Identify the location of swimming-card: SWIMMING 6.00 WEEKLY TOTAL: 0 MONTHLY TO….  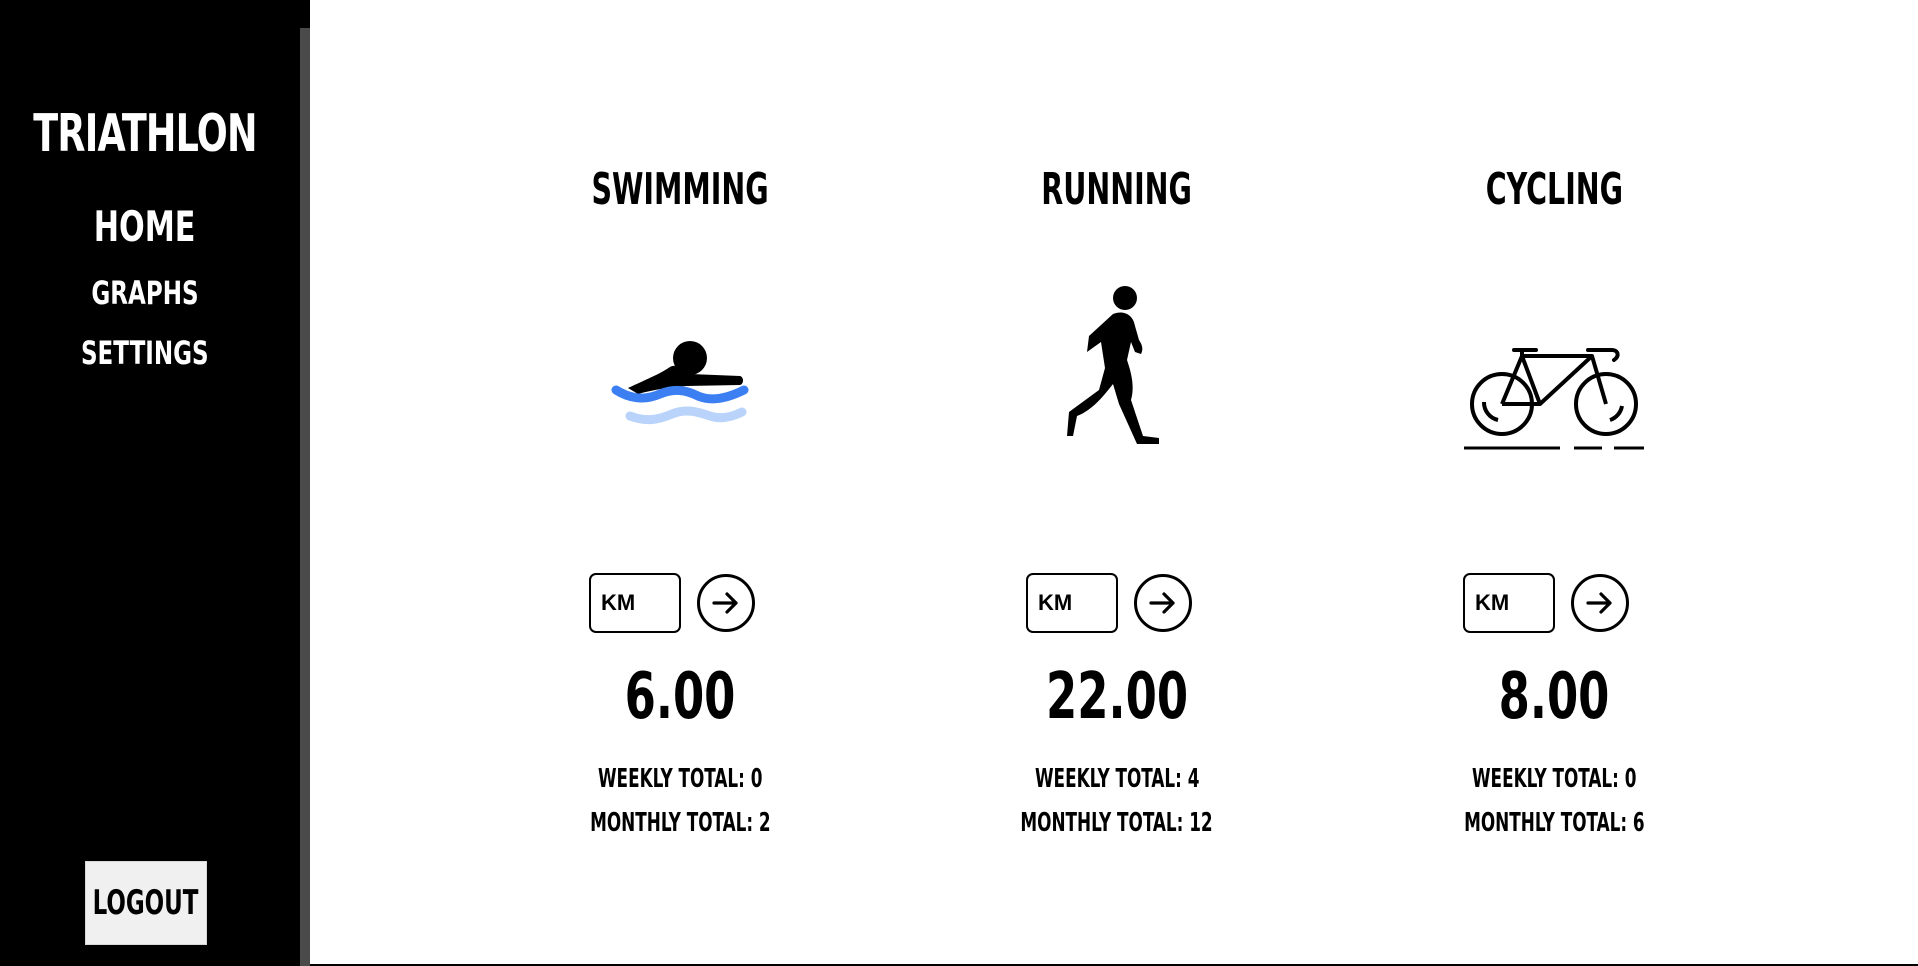
(680, 499).